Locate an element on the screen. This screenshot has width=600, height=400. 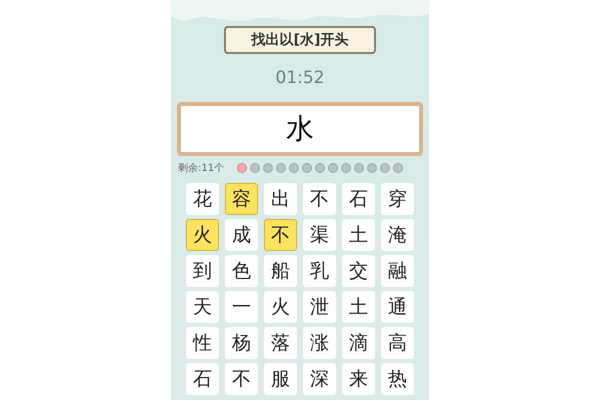
prompt-character: 水 is located at coordinates (300, 129).